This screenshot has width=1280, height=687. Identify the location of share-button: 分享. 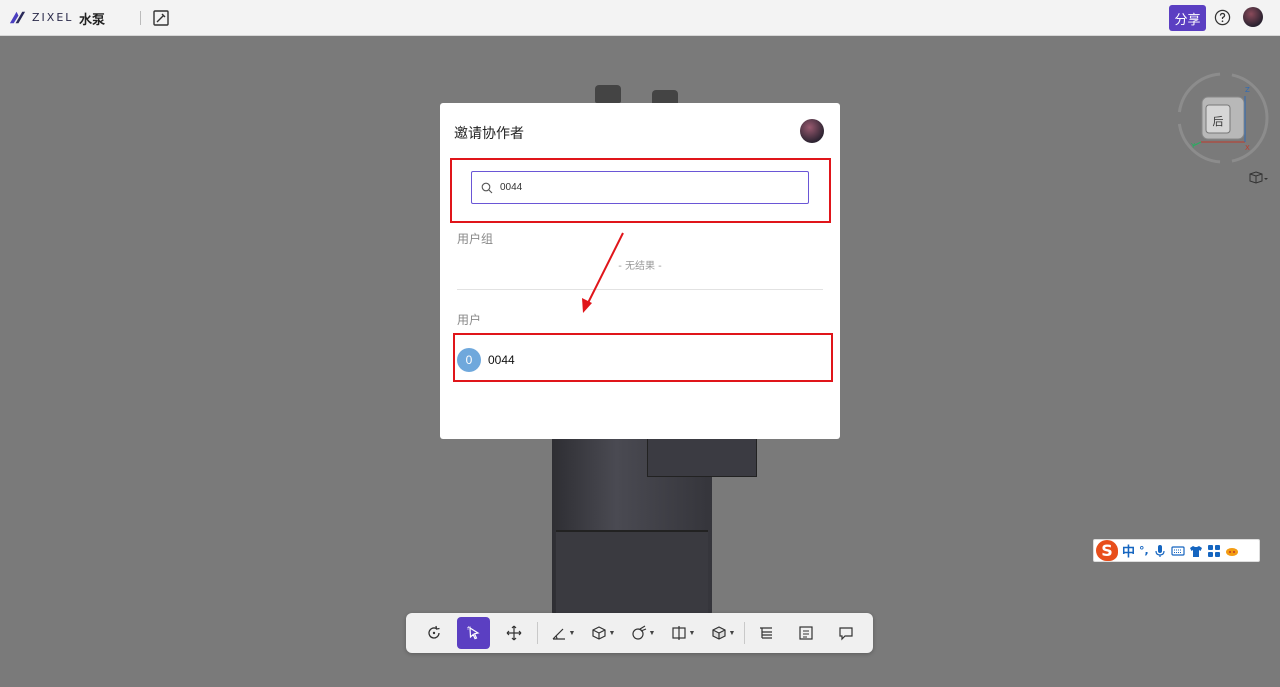
(1187, 18).